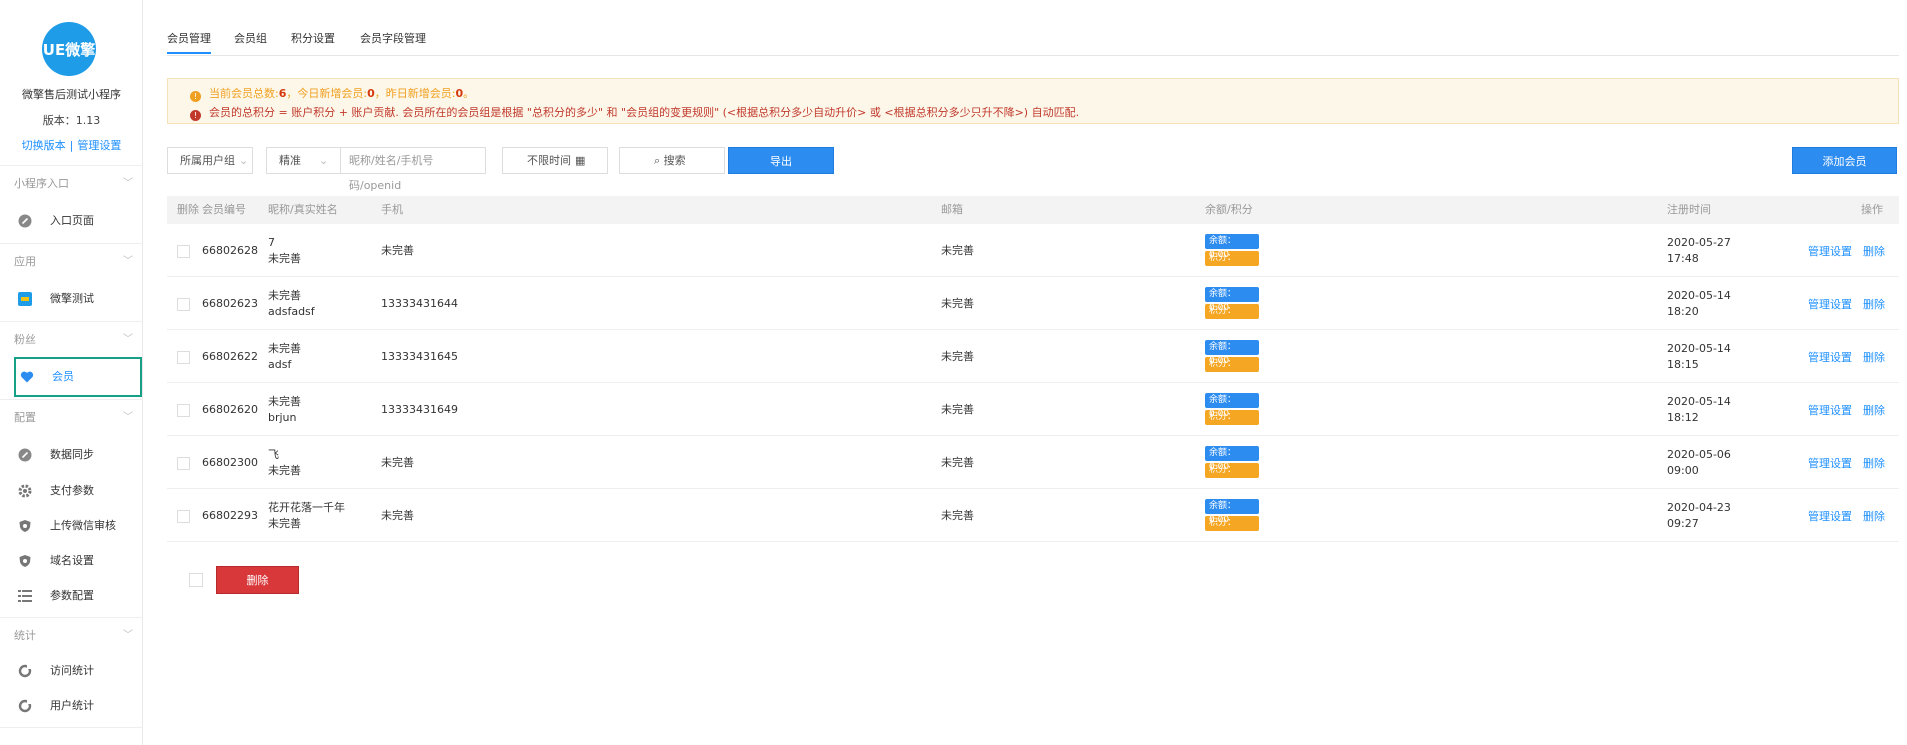  What do you see at coordinates (332, 93) in the screenshot?
I see `member-count-line: ! 当前会员总数:6，今日新增会员:0，昨日新增会员:0。` at bounding box center [332, 93].